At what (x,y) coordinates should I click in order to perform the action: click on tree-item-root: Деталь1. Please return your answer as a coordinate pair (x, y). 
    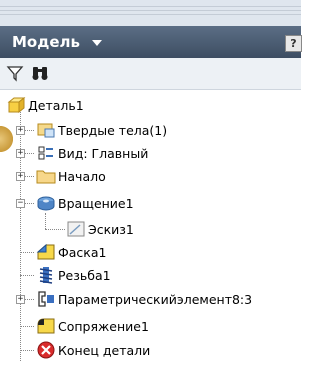
    Looking at the image, I should click on (45, 105).